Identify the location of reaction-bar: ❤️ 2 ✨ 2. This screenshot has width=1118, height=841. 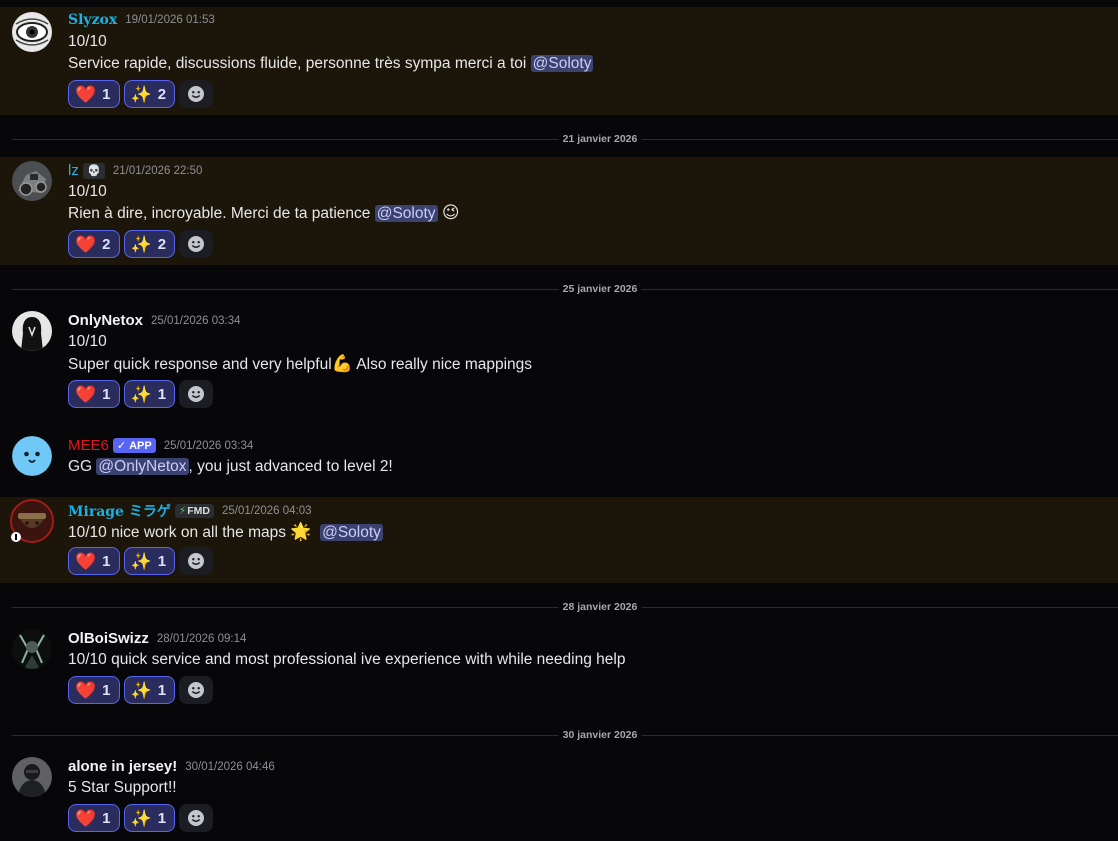
(141, 244).